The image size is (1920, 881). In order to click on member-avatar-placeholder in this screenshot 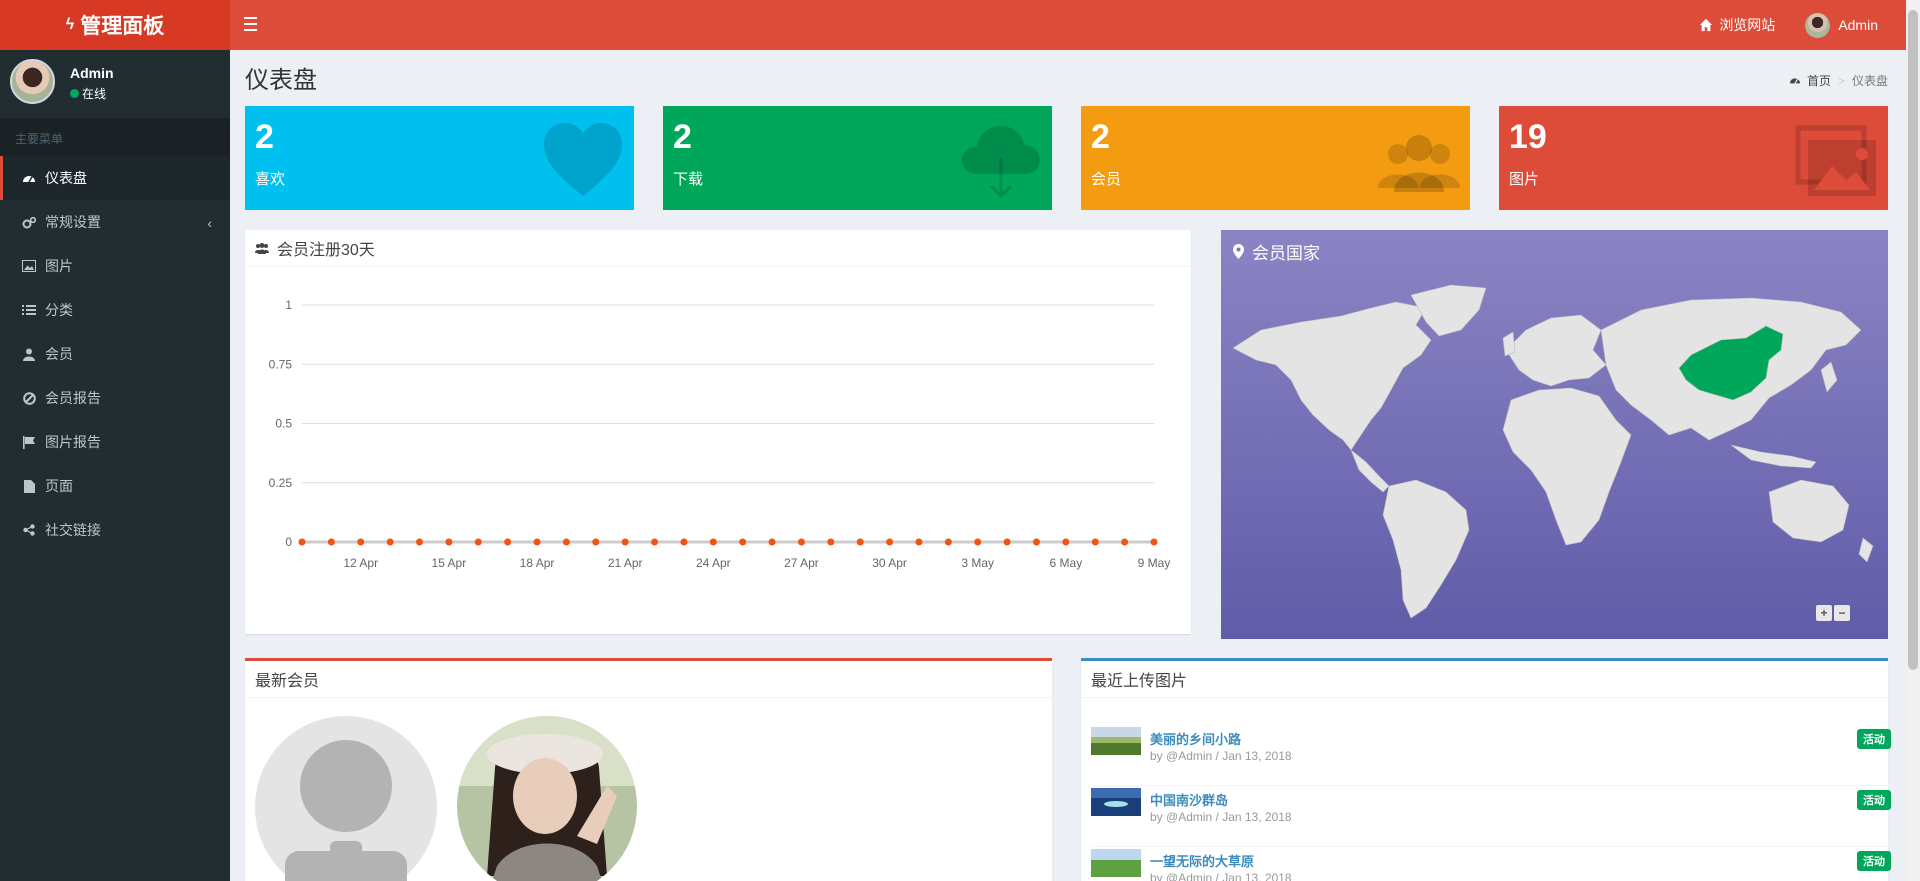, I will do `click(346, 798)`.